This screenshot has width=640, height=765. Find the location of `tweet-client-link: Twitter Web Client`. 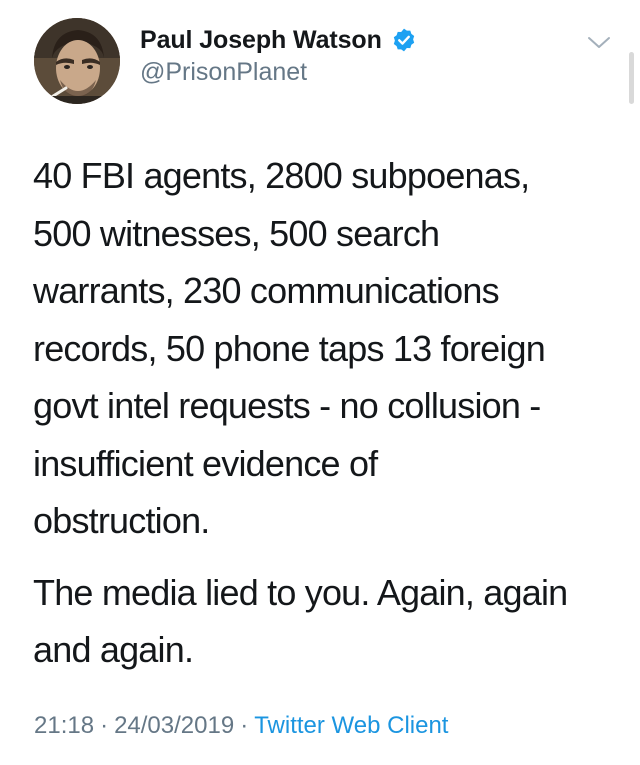

tweet-client-link: Twitter Web Client is located at coordinates (351, 725).